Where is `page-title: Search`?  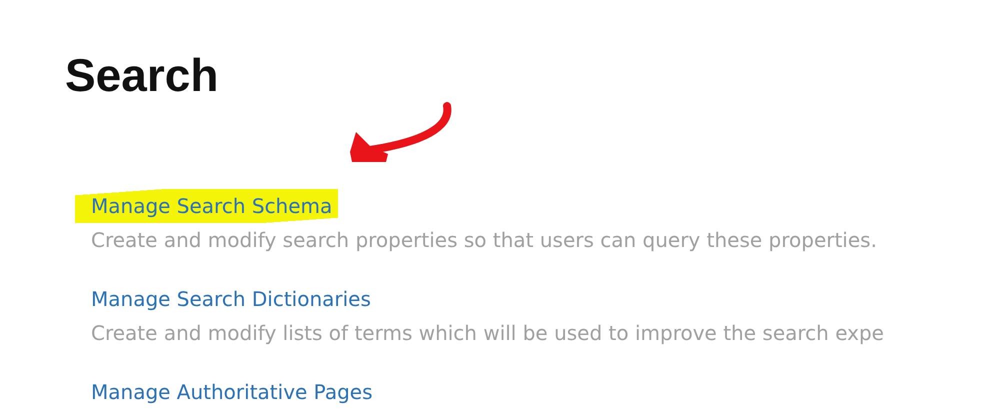
page-title: Search is located at coordinates (142, 75).